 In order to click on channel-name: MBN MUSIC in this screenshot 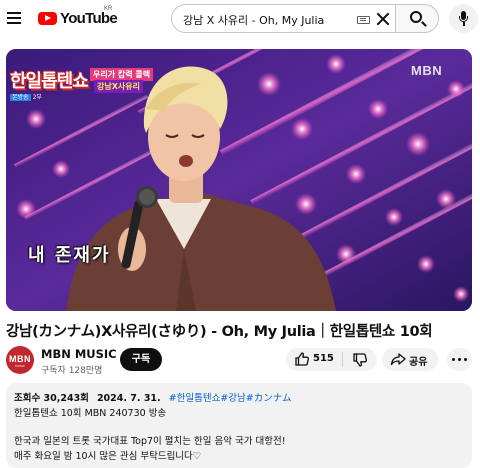, I will do `click(79, 354)`.